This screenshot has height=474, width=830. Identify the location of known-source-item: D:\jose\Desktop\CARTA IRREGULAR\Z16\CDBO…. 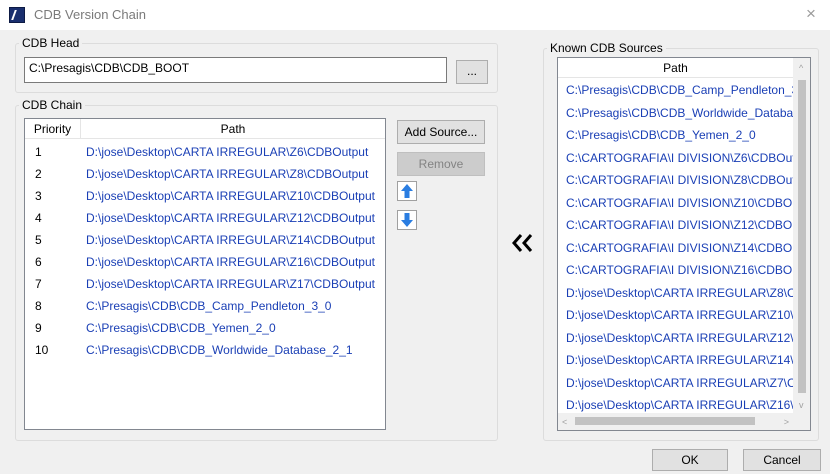
(675, 404).